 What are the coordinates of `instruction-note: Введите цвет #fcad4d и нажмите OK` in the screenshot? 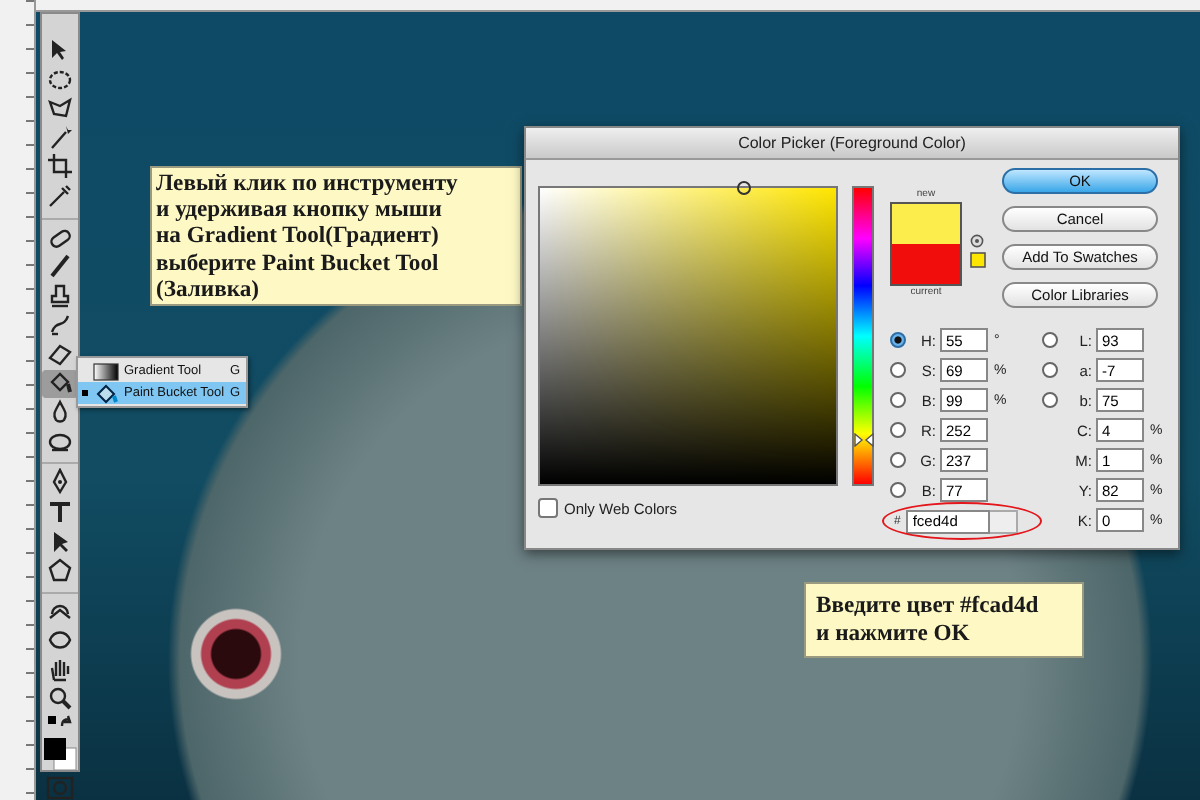 It's located at (944, 620).